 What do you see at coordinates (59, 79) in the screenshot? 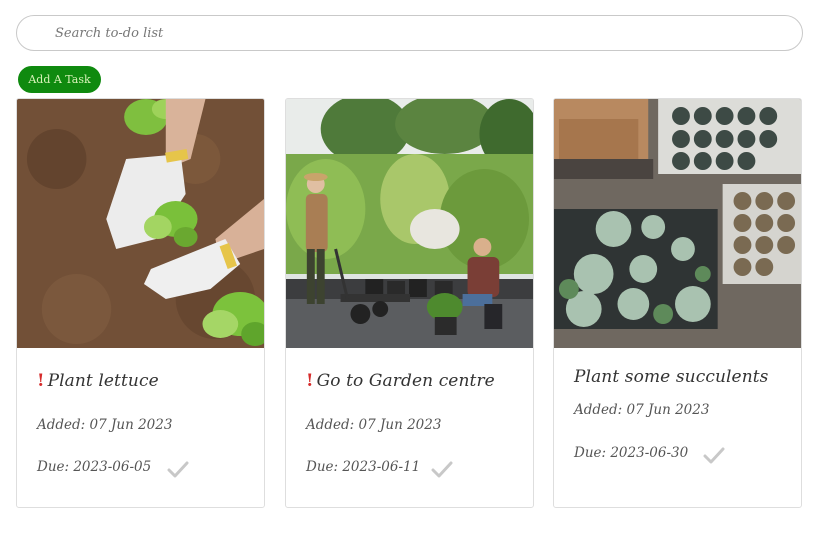
I see `add-task-button: Add A Task` at bounding box center [59, 79].